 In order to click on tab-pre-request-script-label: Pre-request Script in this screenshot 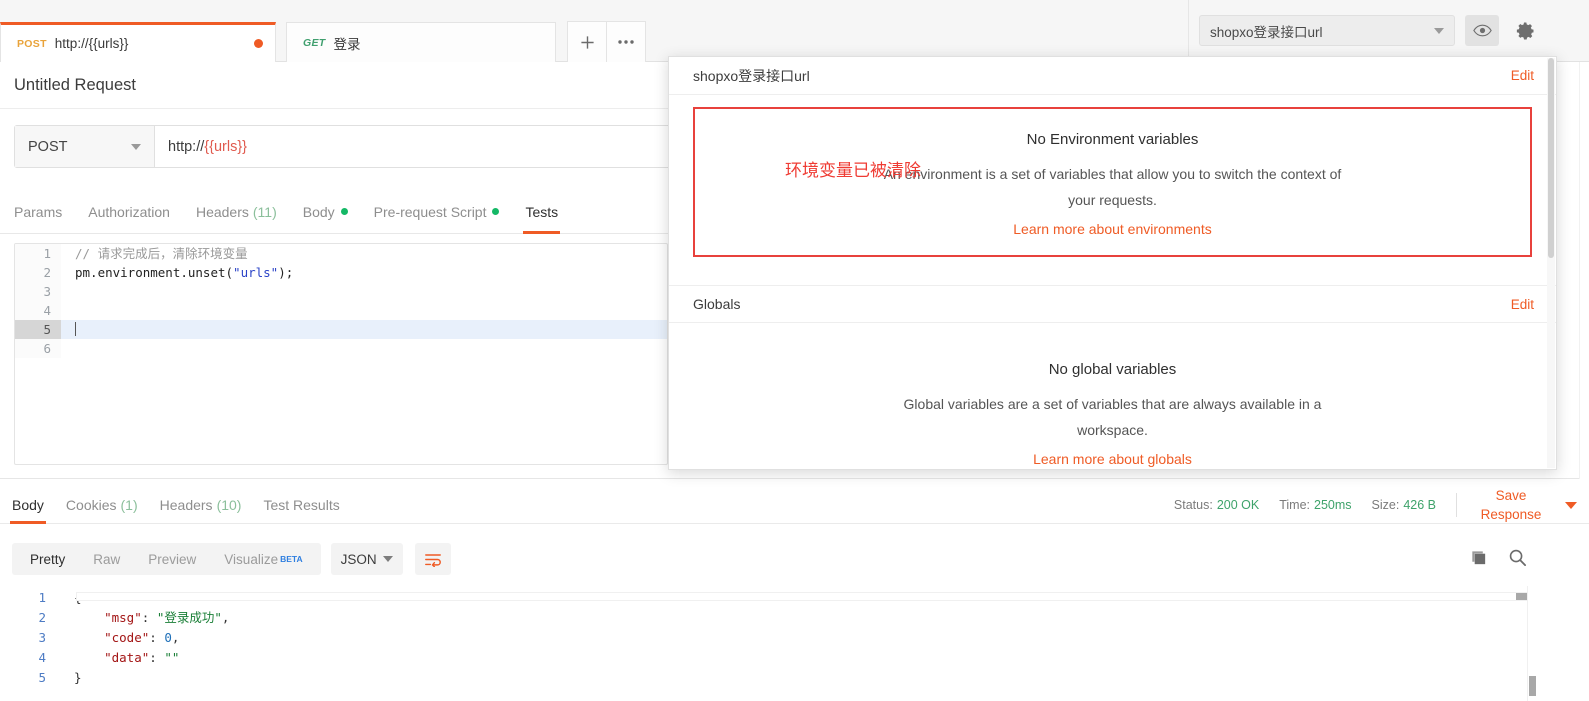, I will do `click(430, 211)`.